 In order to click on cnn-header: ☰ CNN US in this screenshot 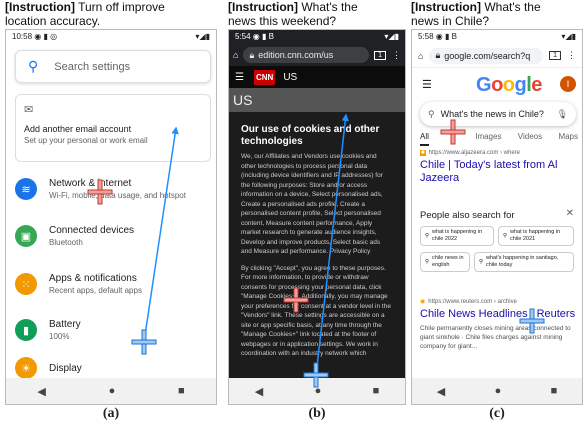, I will do `click(317, 77)`.